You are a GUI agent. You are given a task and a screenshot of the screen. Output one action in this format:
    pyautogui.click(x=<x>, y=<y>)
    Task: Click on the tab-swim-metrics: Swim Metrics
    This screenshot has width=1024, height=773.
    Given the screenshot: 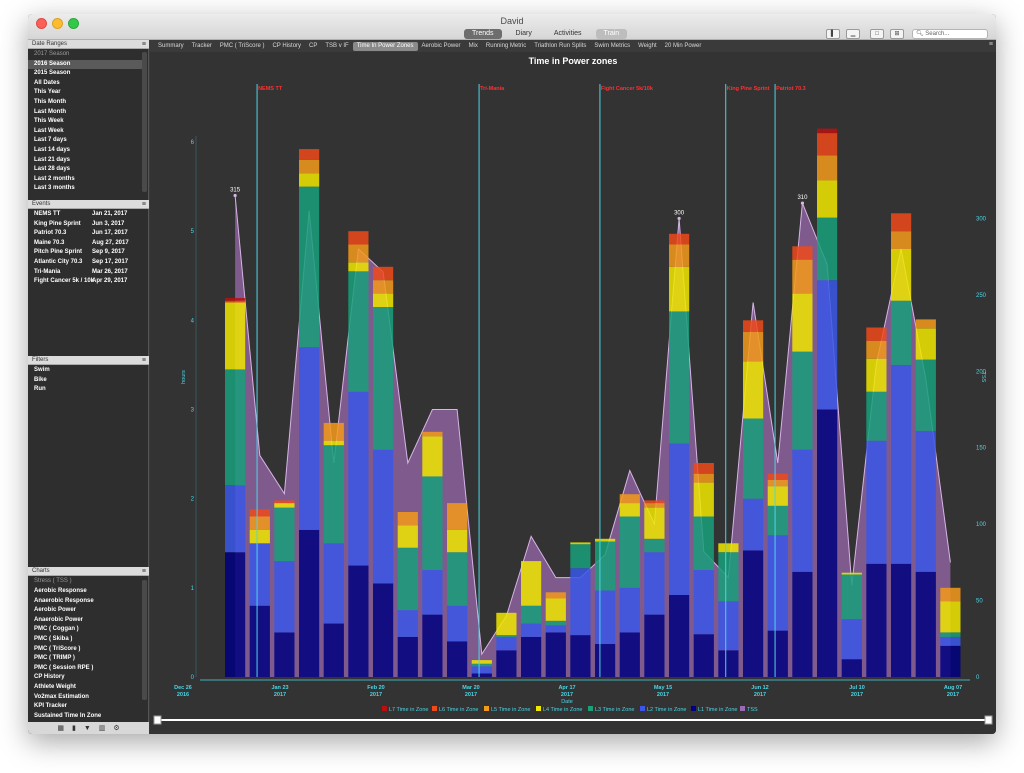 What is the action you would take?
    pyautogui.click(x=612, y=46)
    